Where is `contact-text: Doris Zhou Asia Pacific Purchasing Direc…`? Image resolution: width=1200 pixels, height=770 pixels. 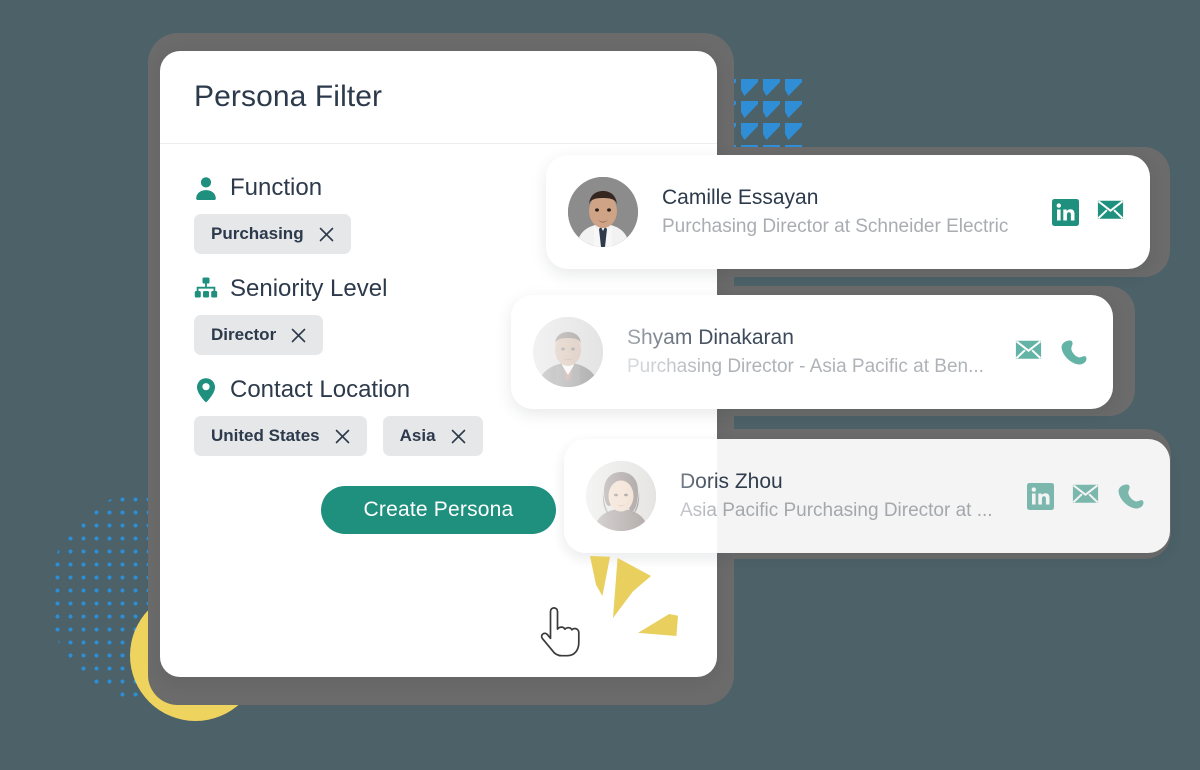 contact-text: Doris Zhou Asia Pacific Purchasing Direc… is located at coordinates (835, 496).